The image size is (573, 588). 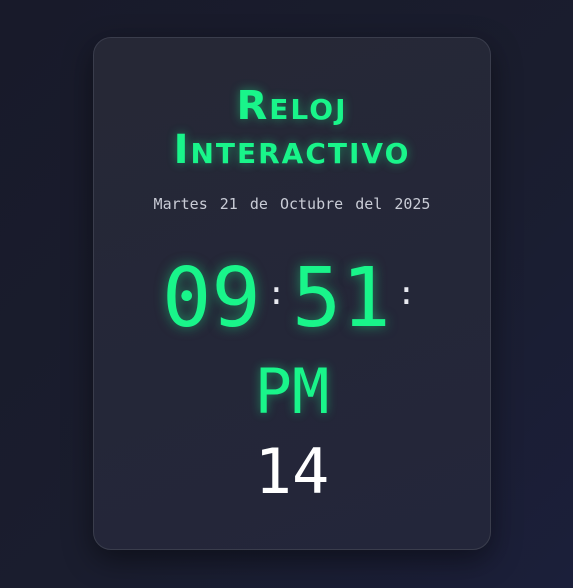 What do you see at coordinates (341, 298) in the screenshot?
I see `minutes-display: 51` at bounding box center [341, 298].